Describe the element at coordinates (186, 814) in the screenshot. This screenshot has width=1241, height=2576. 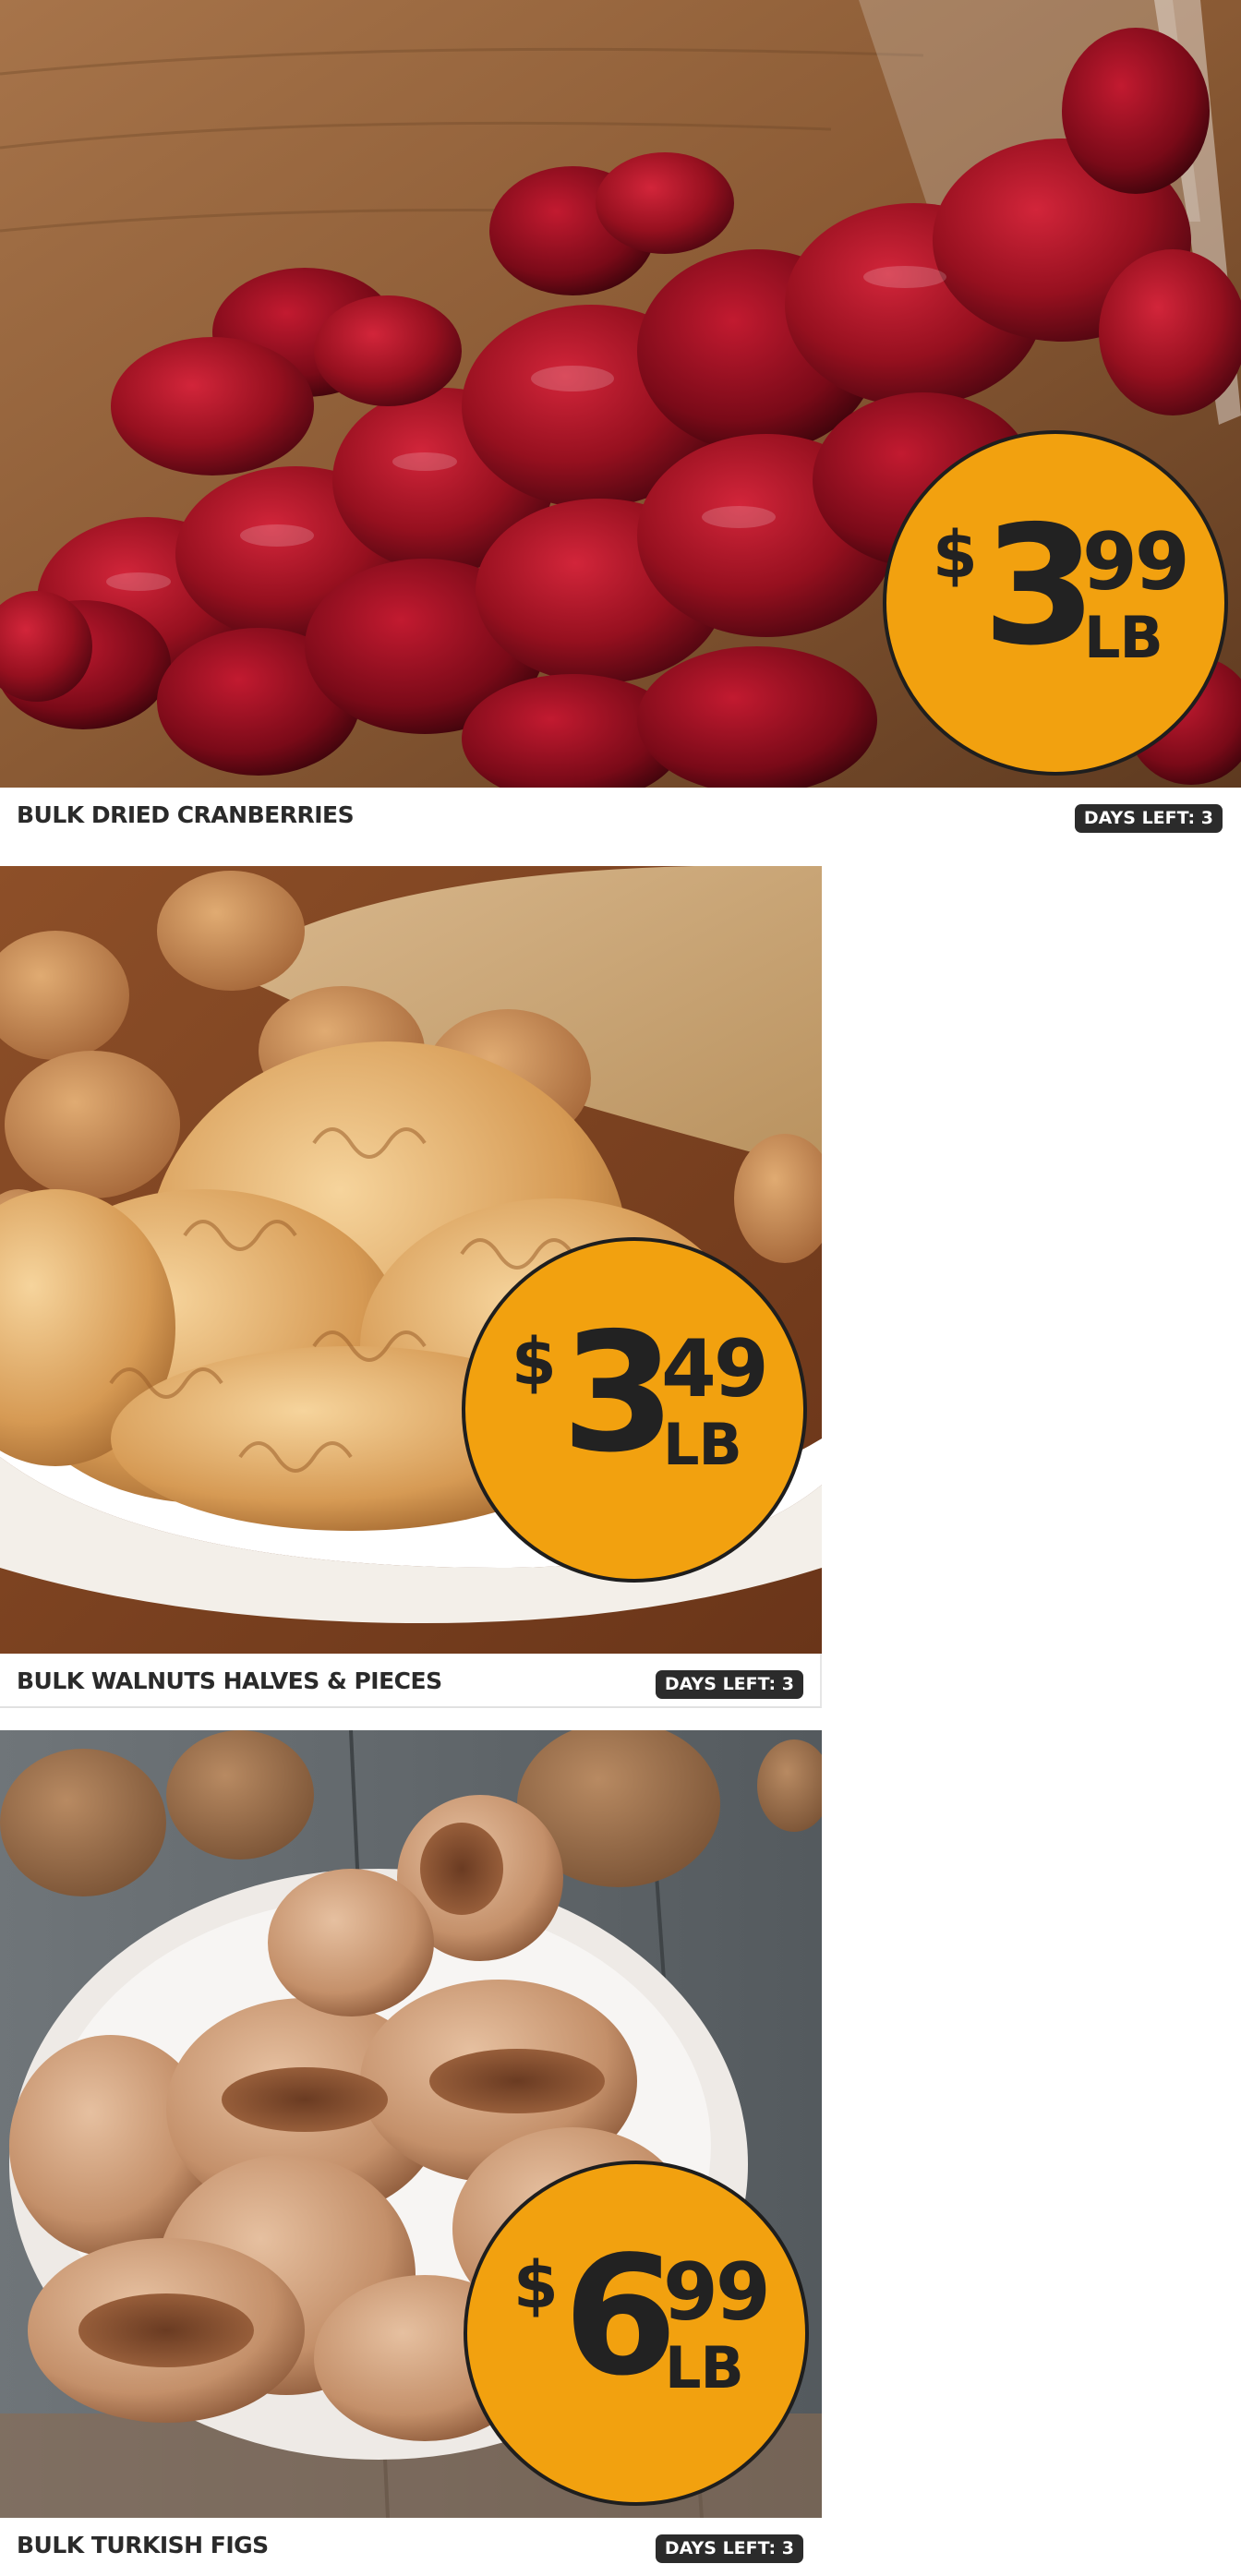
I see `product-name: BULK DRIED CRANBERRIES` at that location.